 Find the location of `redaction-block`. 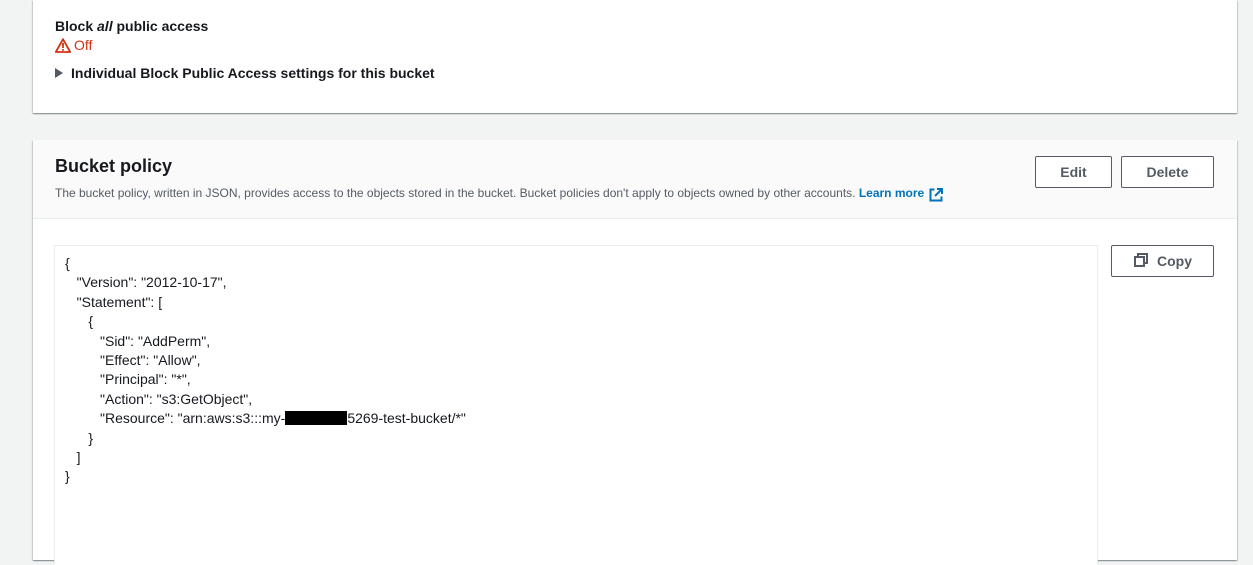

redaction-block is located at coordinates (316, 418).